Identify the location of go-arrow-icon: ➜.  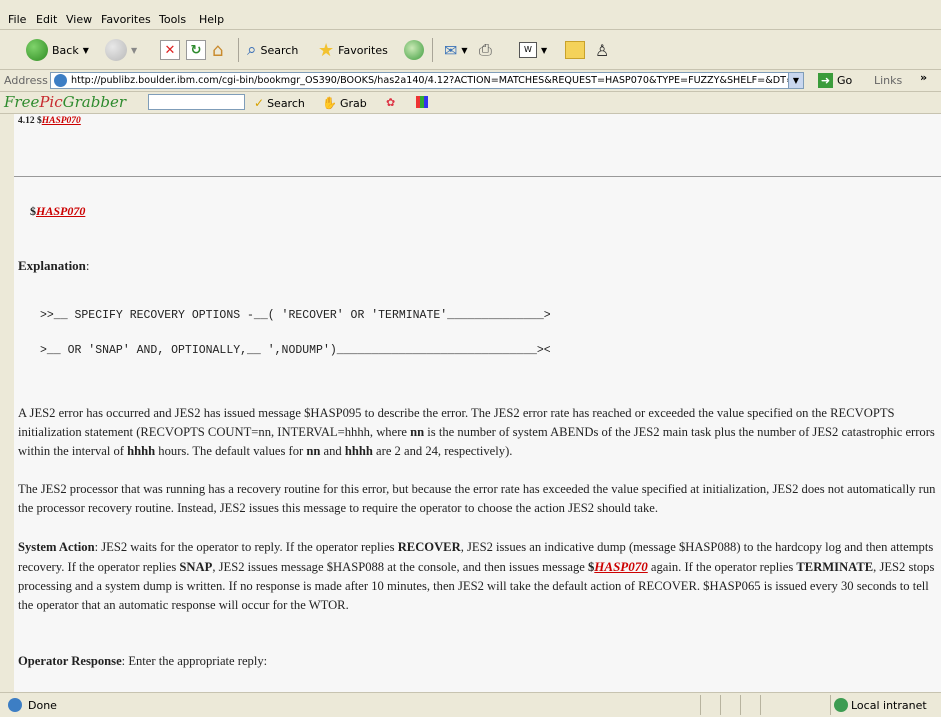
(825, 80).